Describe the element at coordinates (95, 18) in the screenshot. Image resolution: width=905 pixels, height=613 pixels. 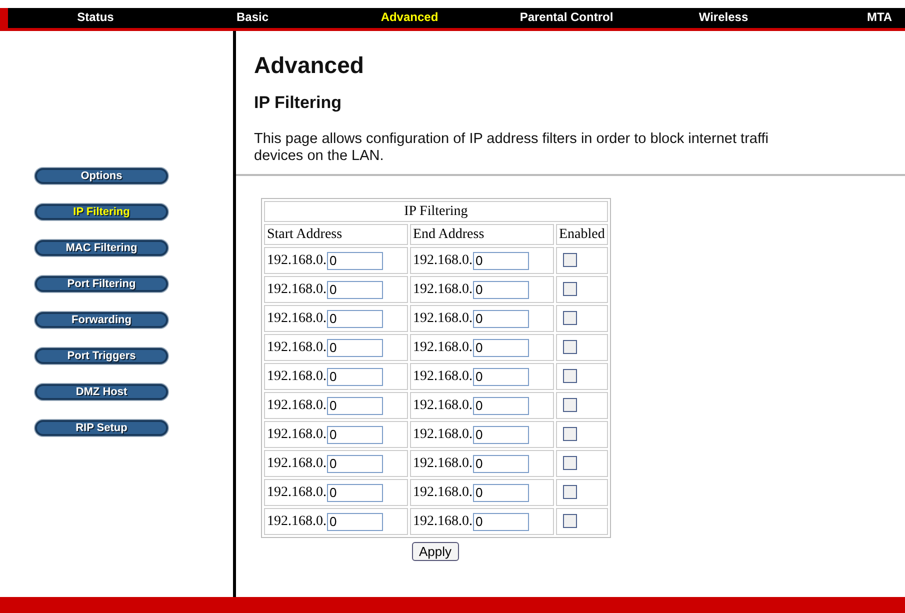
I see `nav-tab: Status` at that location.